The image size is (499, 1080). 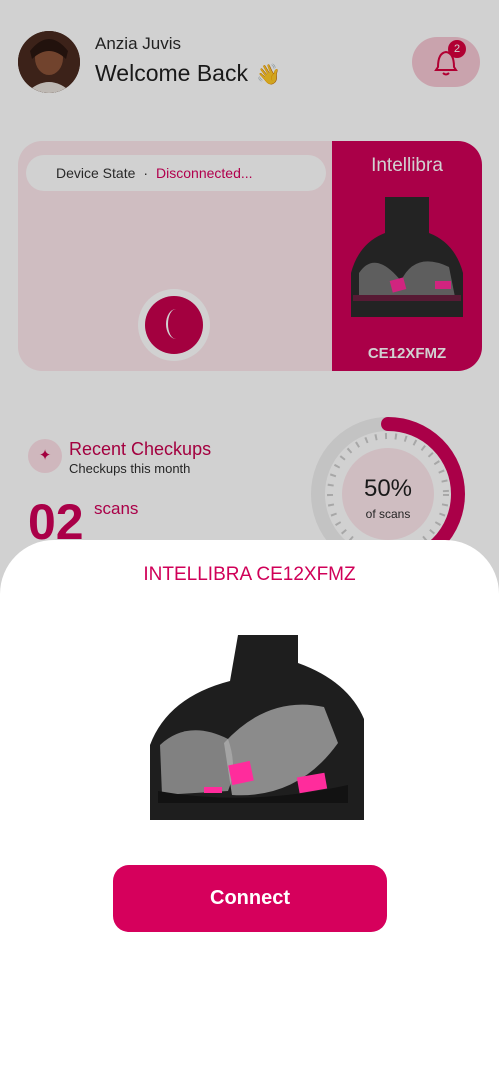 I want to click on product-image, so click(x=257, y=727).